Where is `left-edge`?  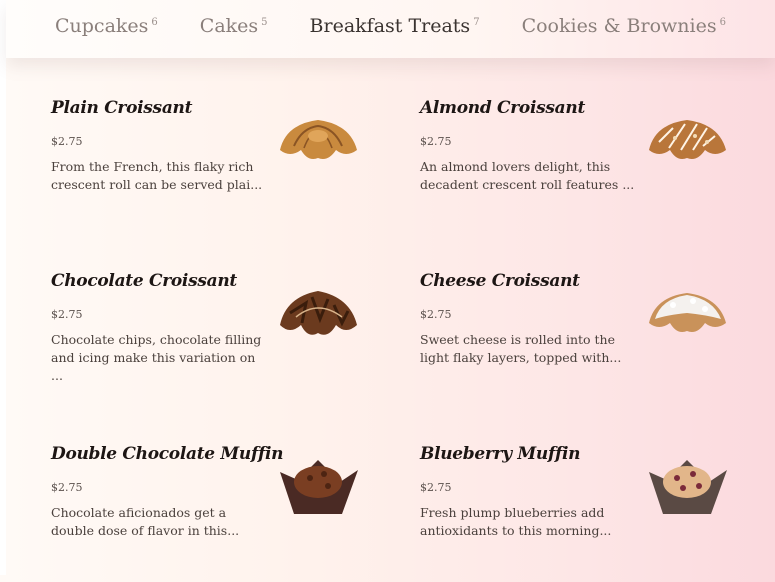
left-edge is located at coordinates (3, 287).